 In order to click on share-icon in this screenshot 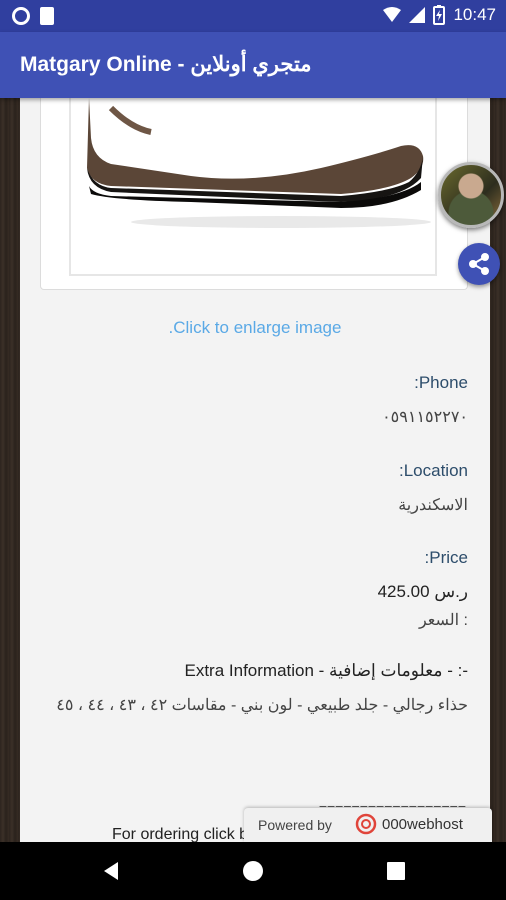, I will do `click(479, 264)`.